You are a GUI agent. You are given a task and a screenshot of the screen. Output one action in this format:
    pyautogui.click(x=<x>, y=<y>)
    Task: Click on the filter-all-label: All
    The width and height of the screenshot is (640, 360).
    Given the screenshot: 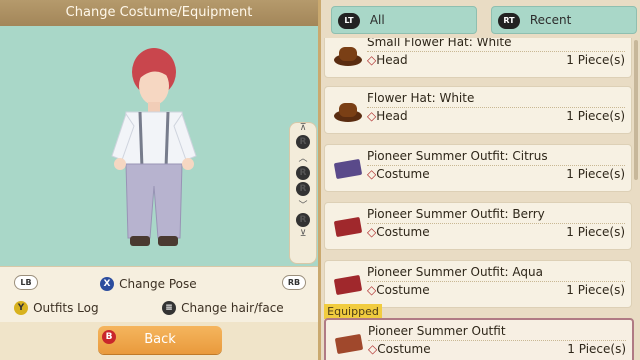 What is the action you would take?
    pyautogui.click(x=377, y=20)
    